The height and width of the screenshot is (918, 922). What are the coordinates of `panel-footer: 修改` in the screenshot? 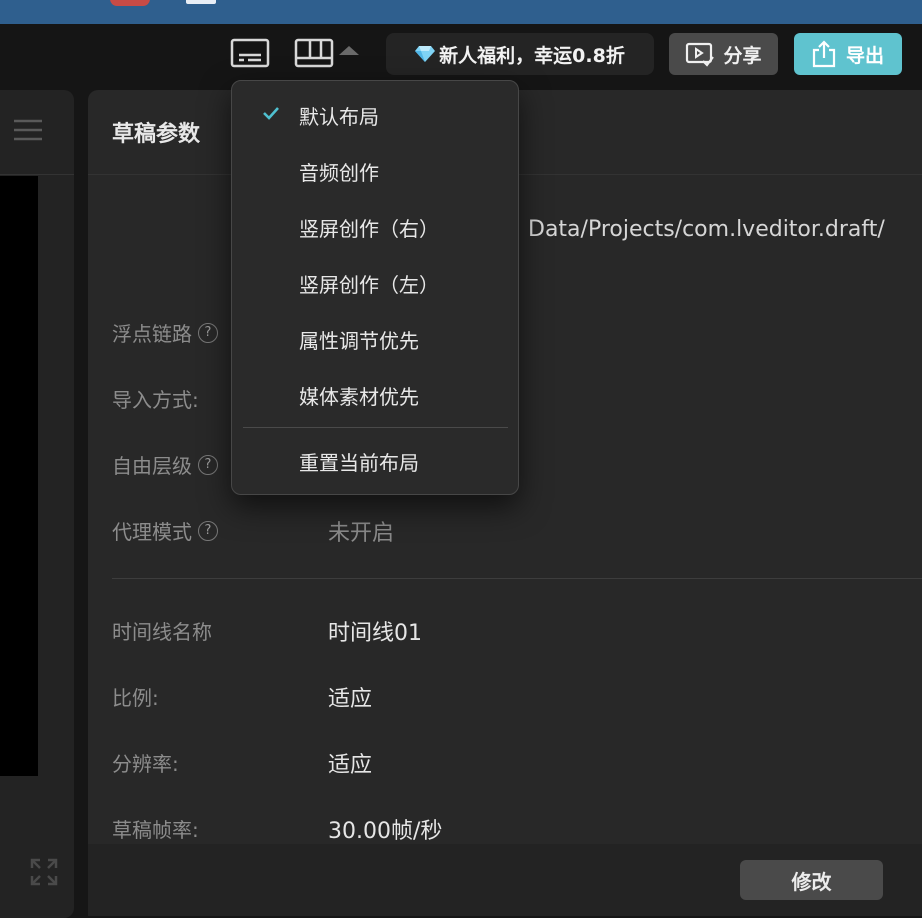 It's located at (505, 880).